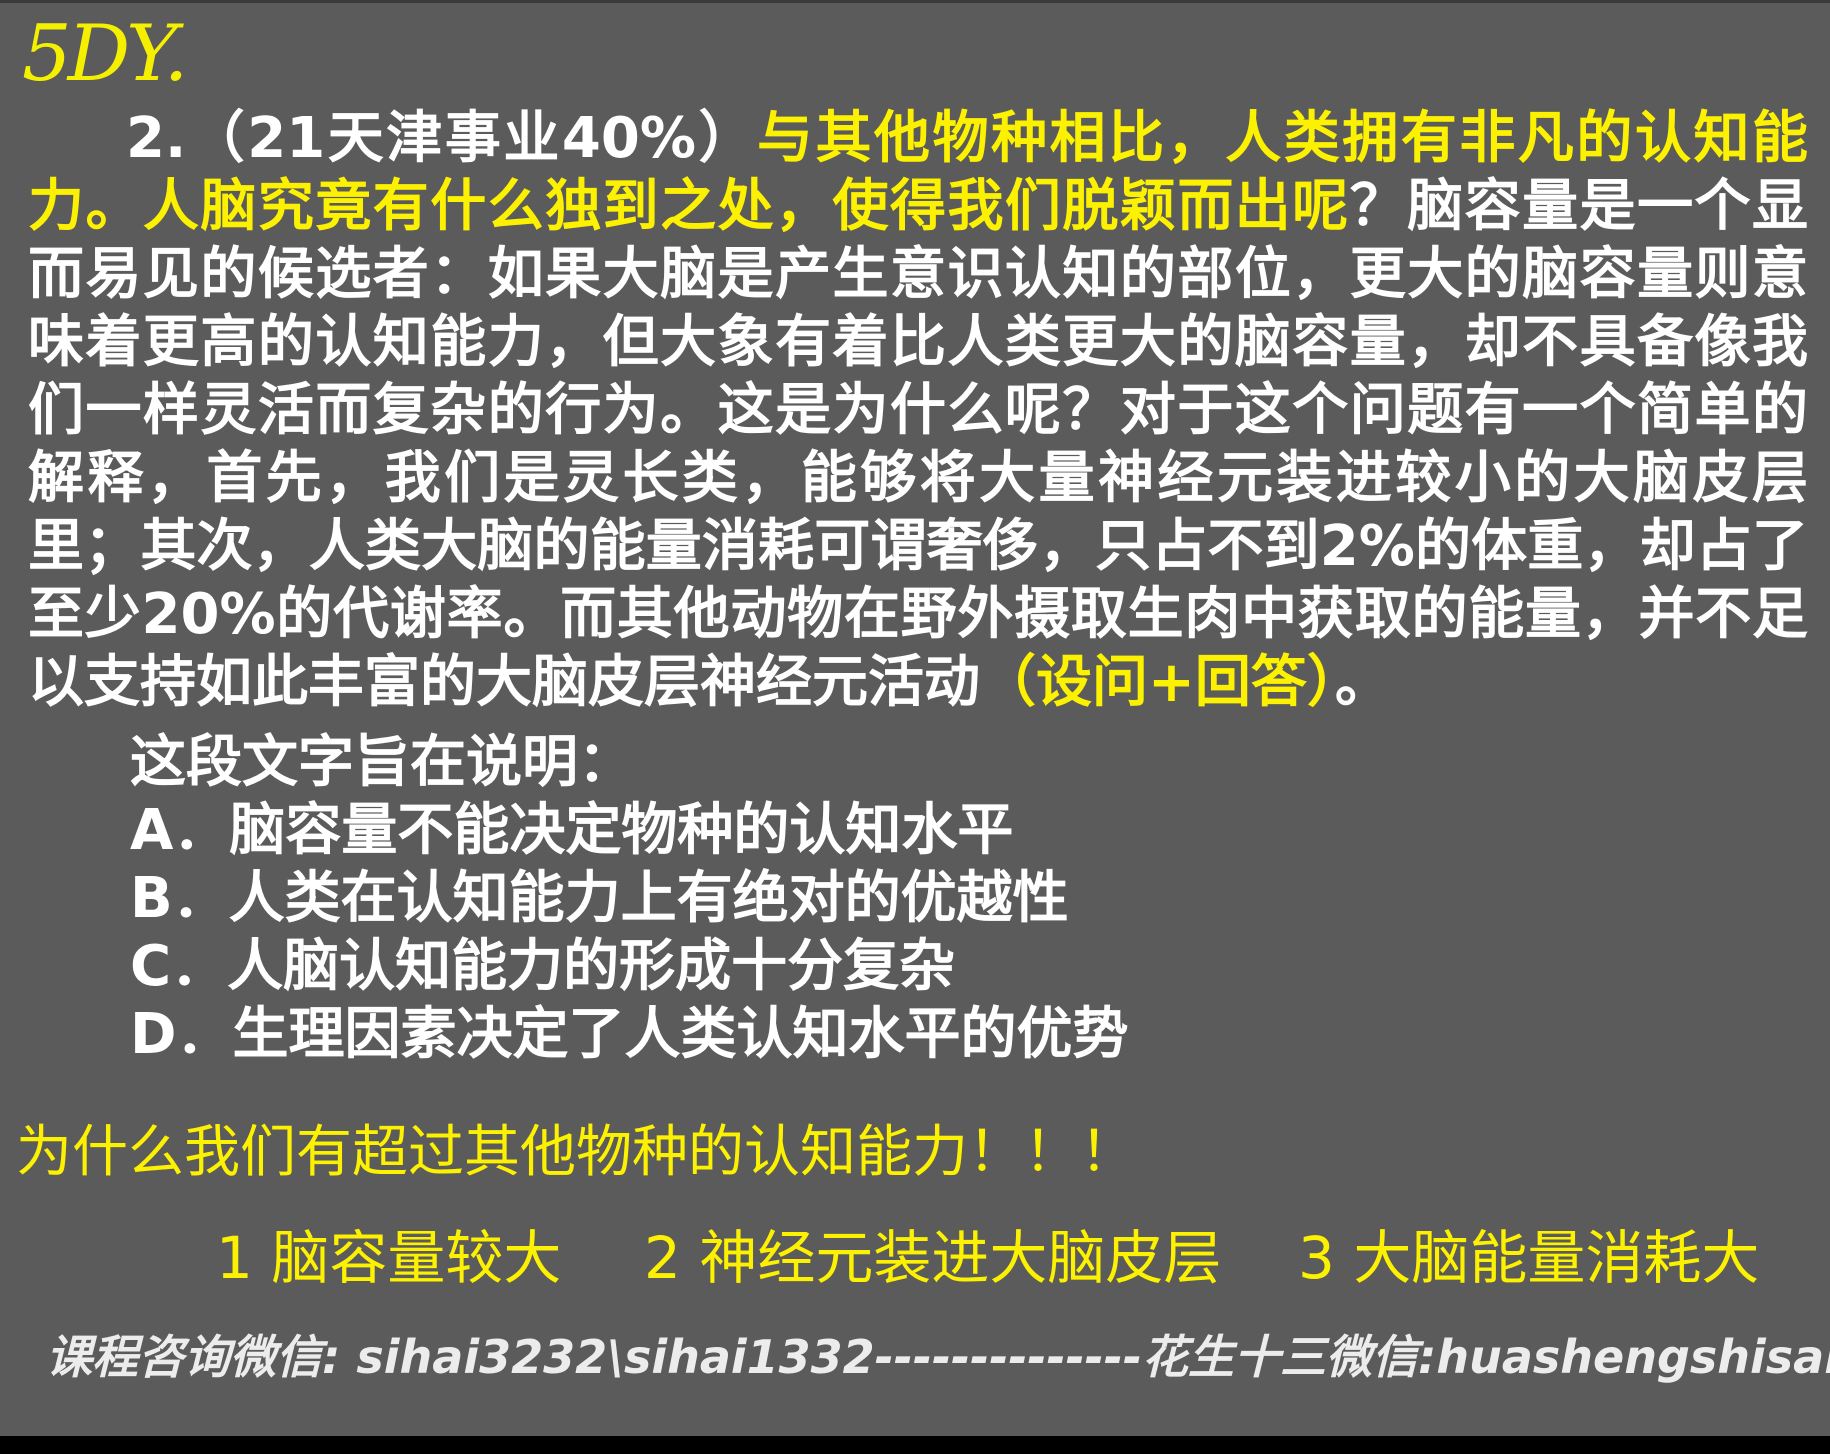 The width and height of the screenshot is (1830, 1454). What do you see at coordinates (576, 1152) in the screenshot?
I see `teacher-note: 为什么我们有超过其他物种的认知能力！！！` at bounding box center [576, 1152].